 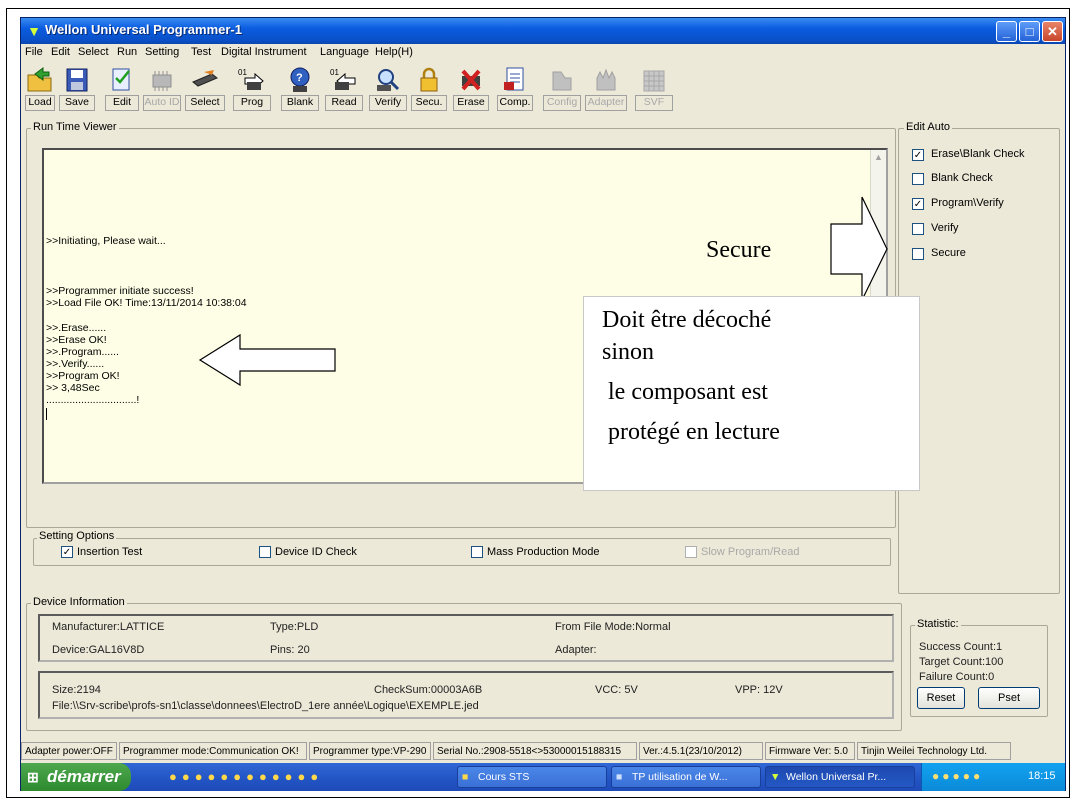 What do you see at coordinates (685, 392) in the screenshot?
I see `note-line: le composant est` at bounding box center [685, 392].